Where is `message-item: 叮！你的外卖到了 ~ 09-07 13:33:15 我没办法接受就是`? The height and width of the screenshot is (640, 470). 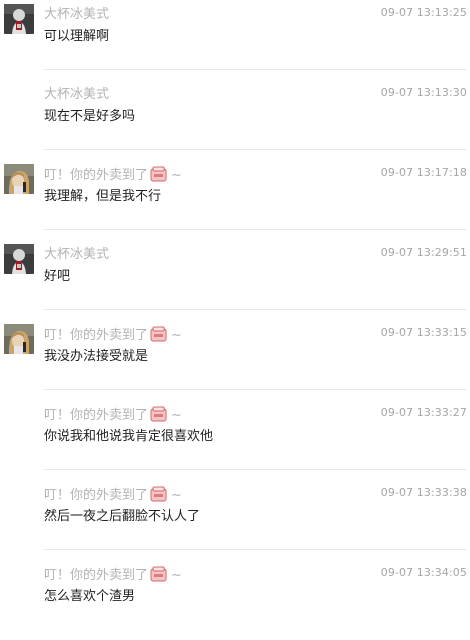 message-item: 叮！你的外卖到了 ~ 09-07 13:33:15 我没办法接受就是 is located at coordinates (235, 360).